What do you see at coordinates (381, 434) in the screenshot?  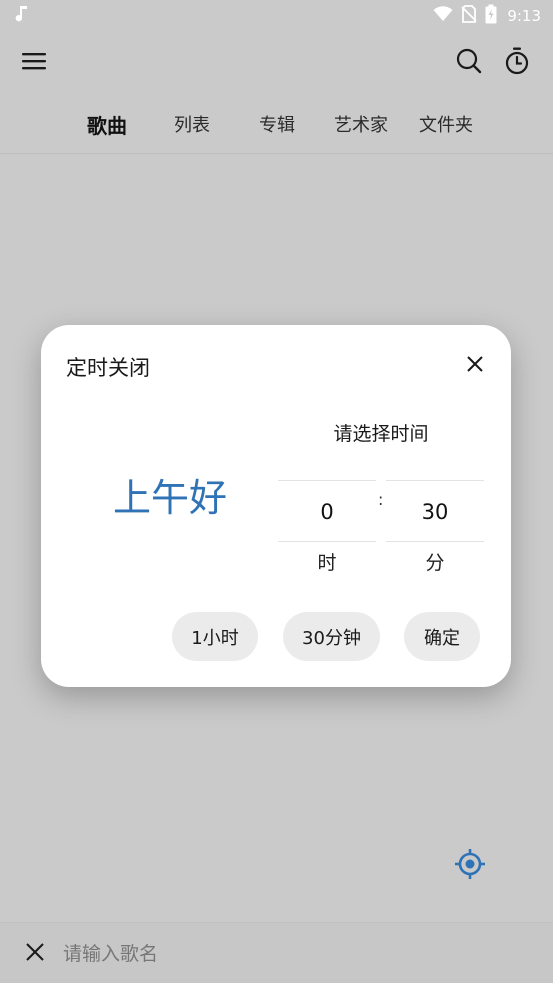 I see `picker-title: 请选择时间` at bounding box center [381, 434].